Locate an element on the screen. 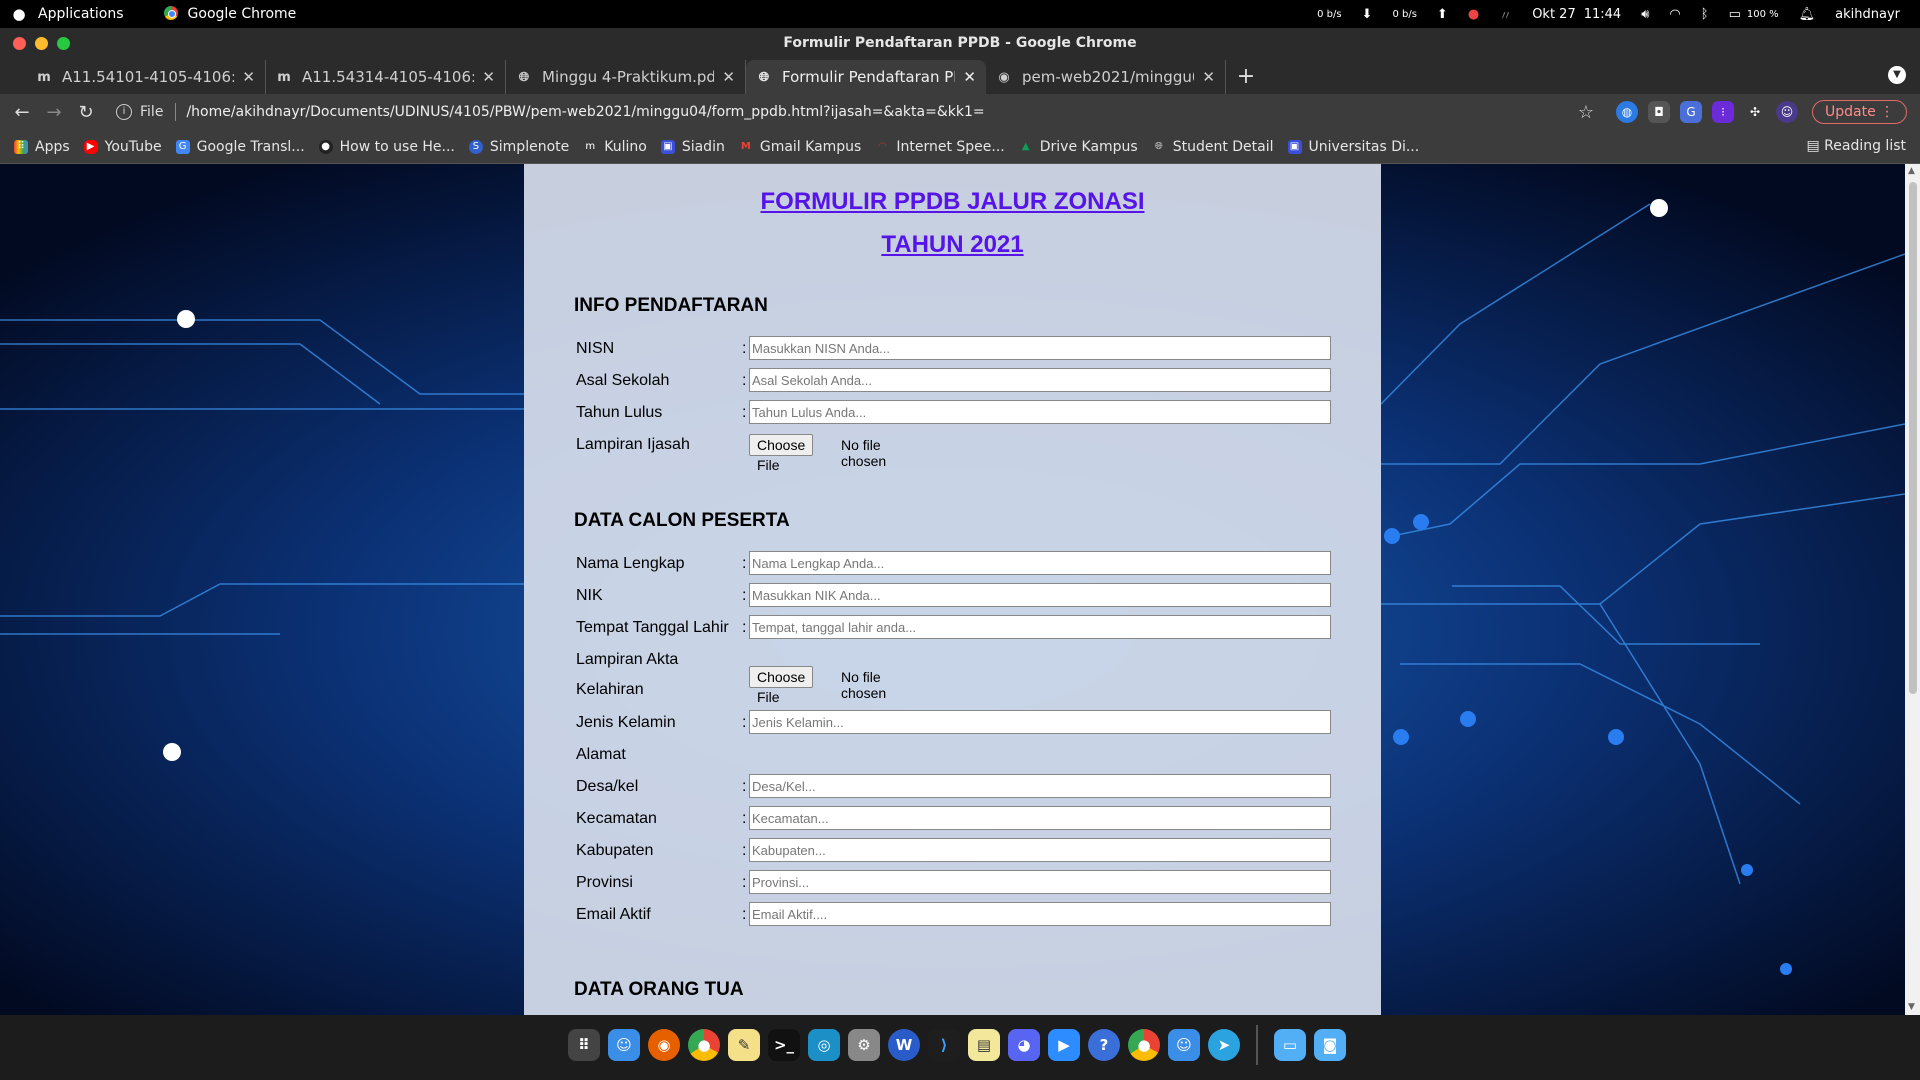 The image size is (1920, 1080). camera-extension-icon: ◘ is located at coordinates (1659, 112).